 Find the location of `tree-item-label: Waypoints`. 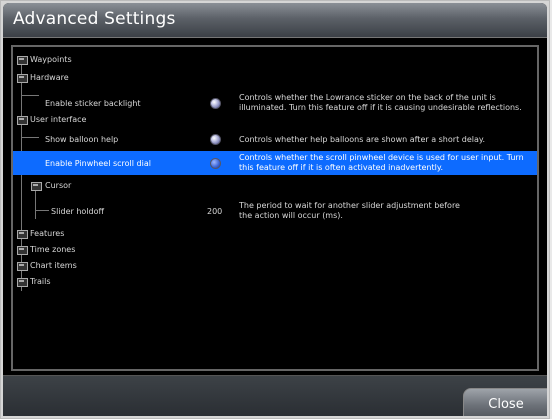

tree-item-label: Waypoints is located at coordinates (51, 59).